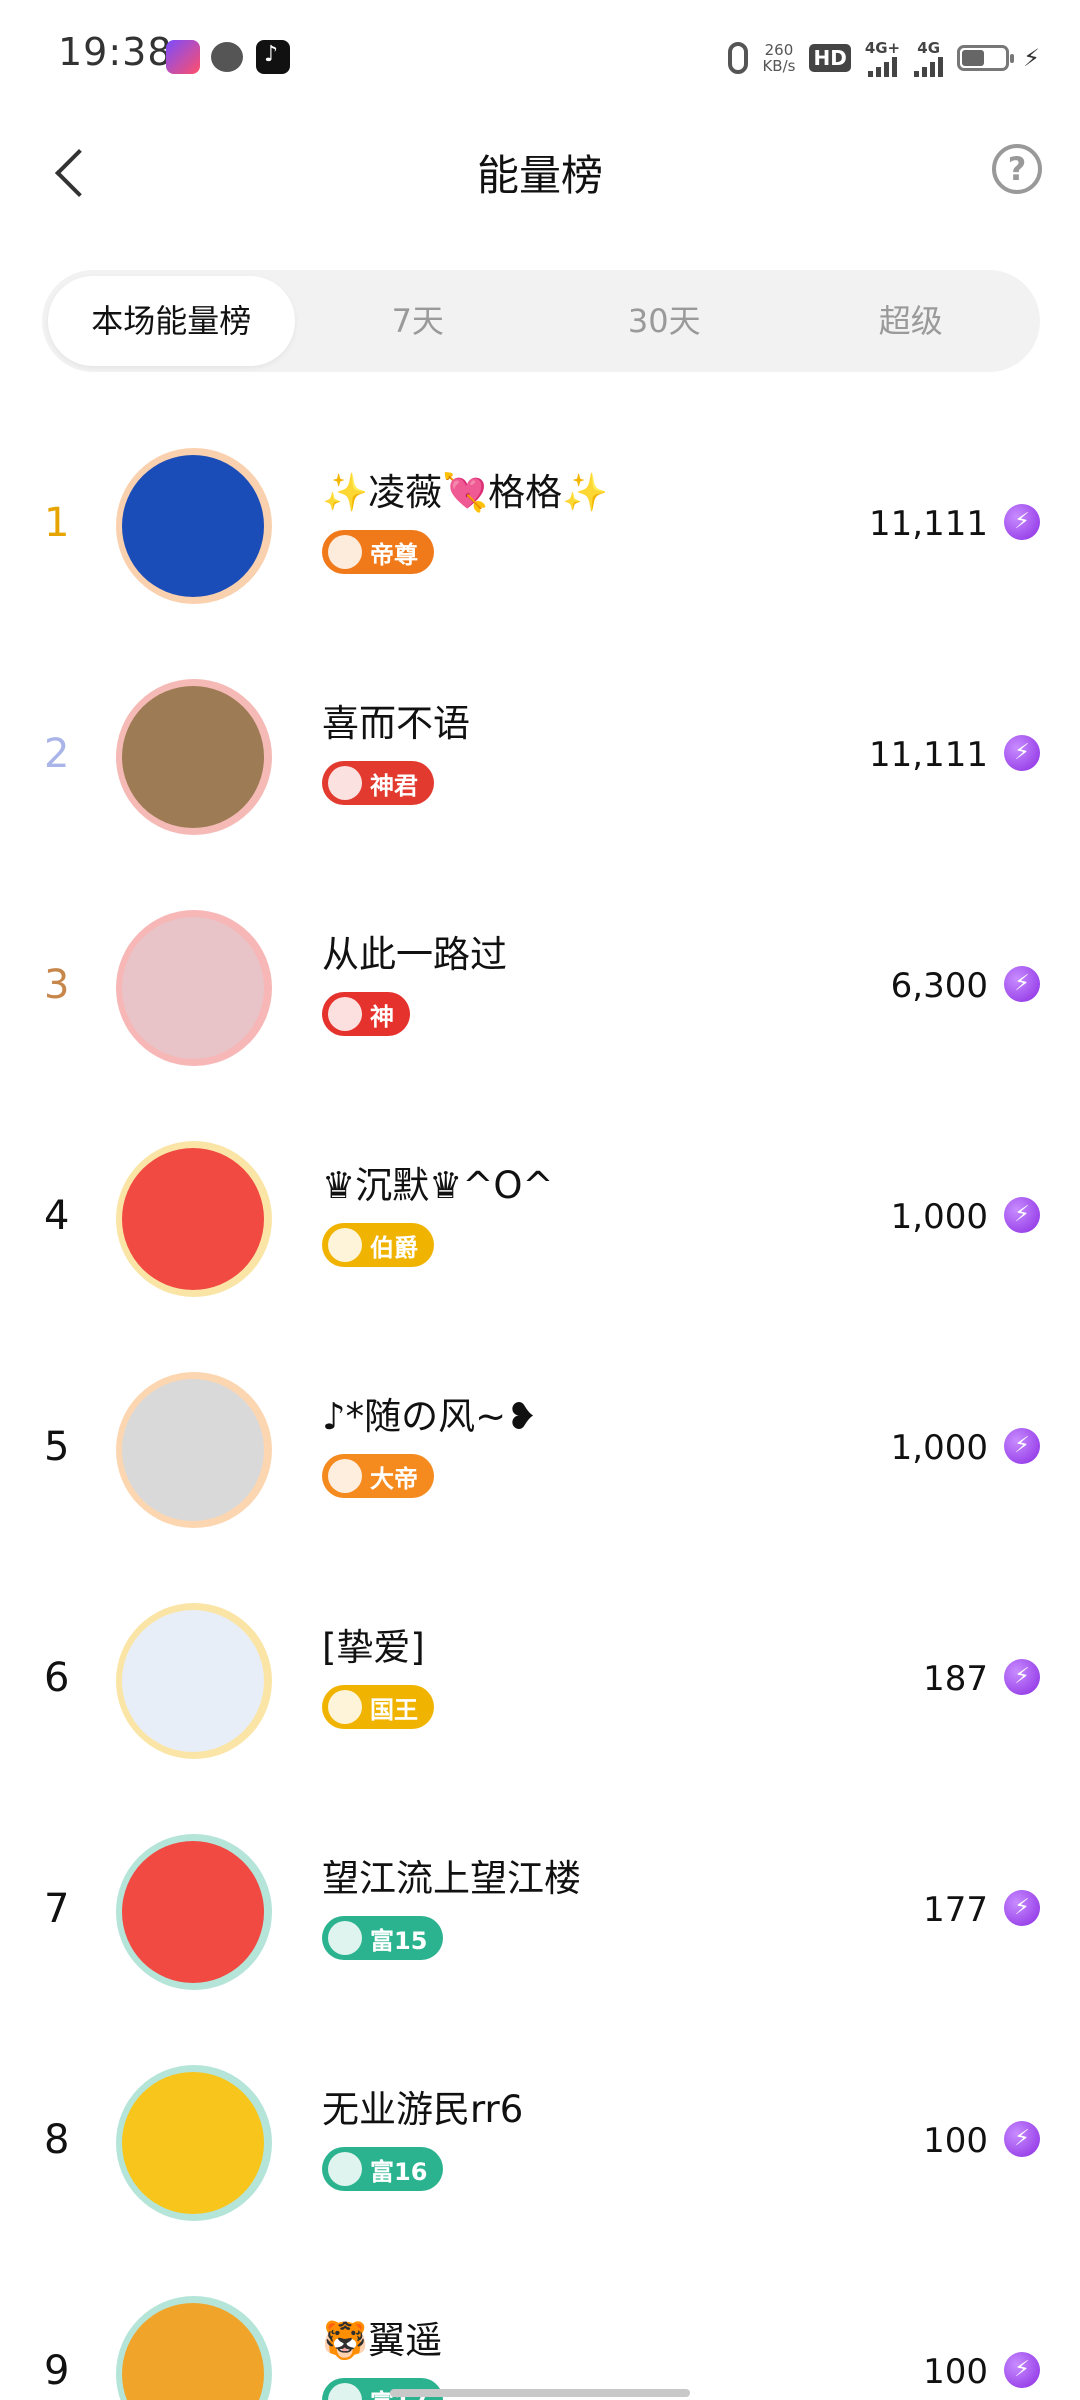 Image resolution: width=1080 pixels, height=2400 pixels. I want to click on message-icon, so click(227, 57).